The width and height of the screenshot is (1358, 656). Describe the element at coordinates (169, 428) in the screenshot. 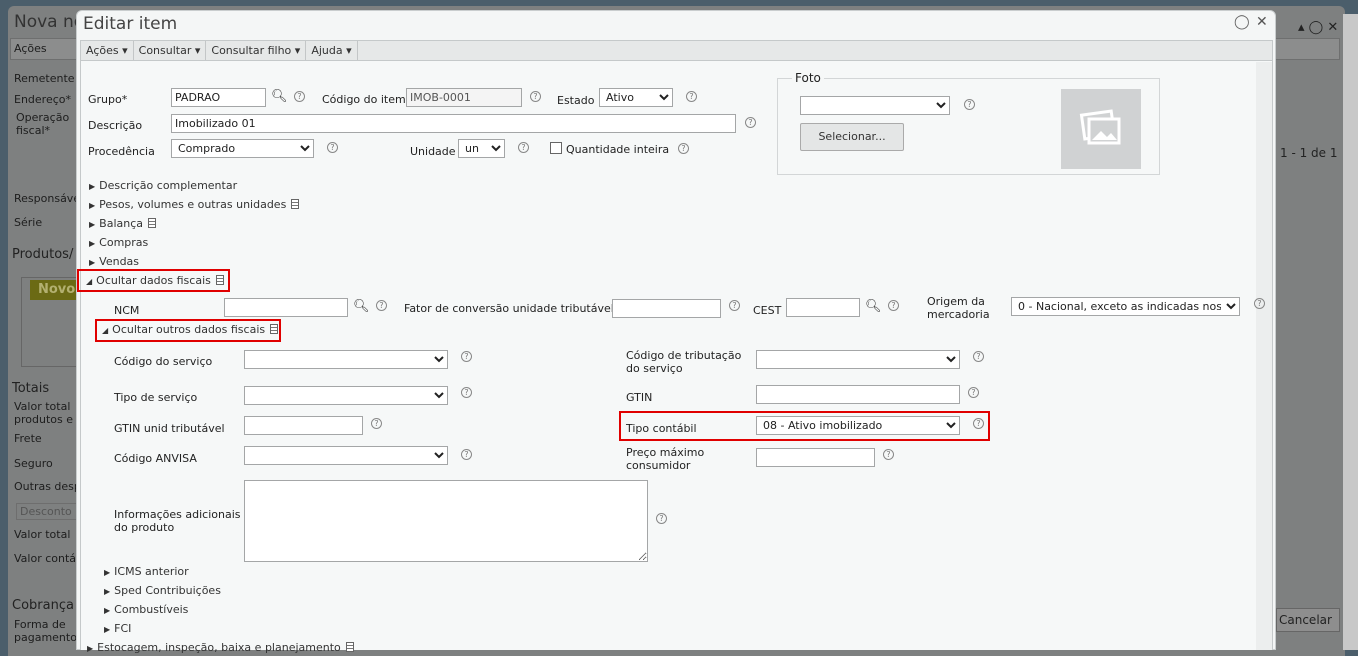

I see `gtin-unid-label: GTIN unid tributável` at that location.